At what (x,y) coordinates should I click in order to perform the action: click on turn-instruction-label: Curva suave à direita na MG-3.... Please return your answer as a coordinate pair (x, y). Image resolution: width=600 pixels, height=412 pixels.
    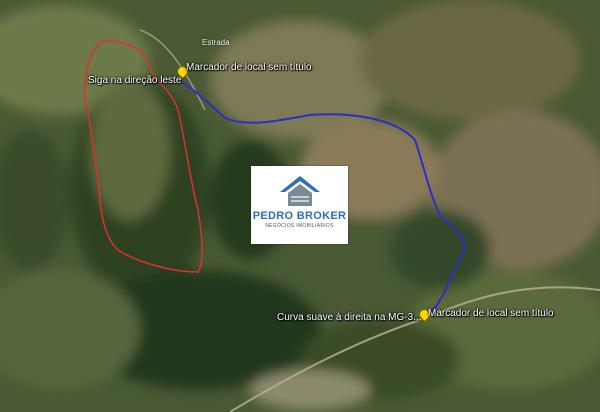
    Looking at the image, I should click on (349, 317).